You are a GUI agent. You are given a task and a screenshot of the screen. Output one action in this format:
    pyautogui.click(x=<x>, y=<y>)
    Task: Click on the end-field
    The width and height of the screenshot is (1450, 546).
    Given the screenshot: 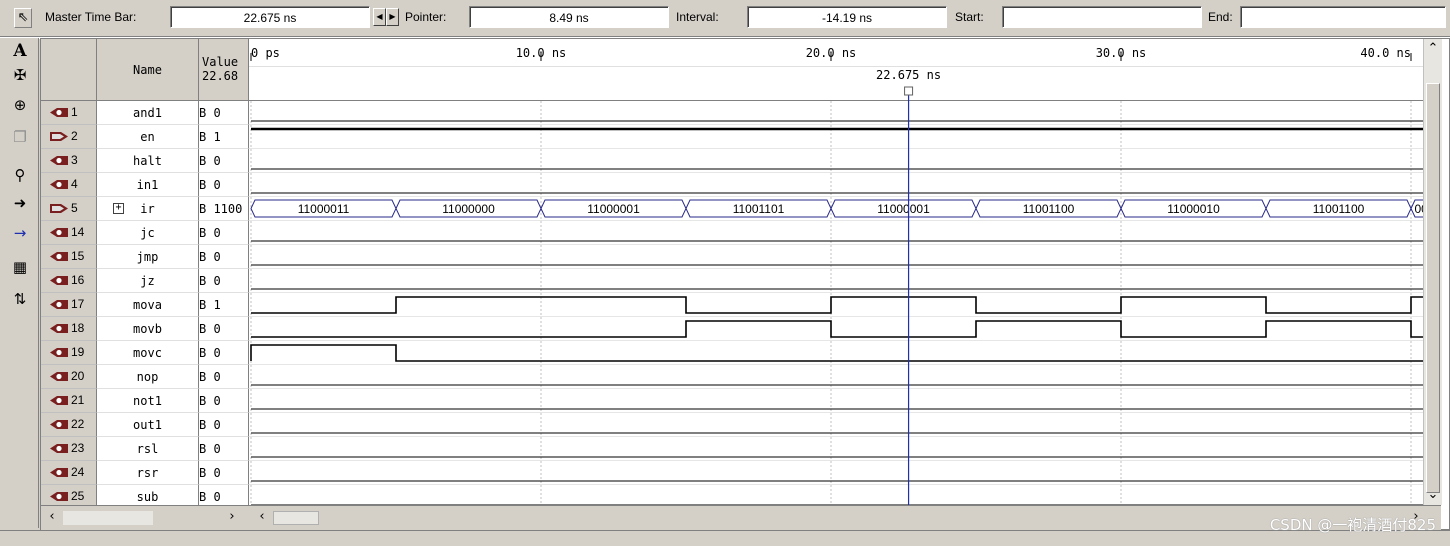 What is the action you would take?
    pyautogui.click(x=1343, y=17)
    